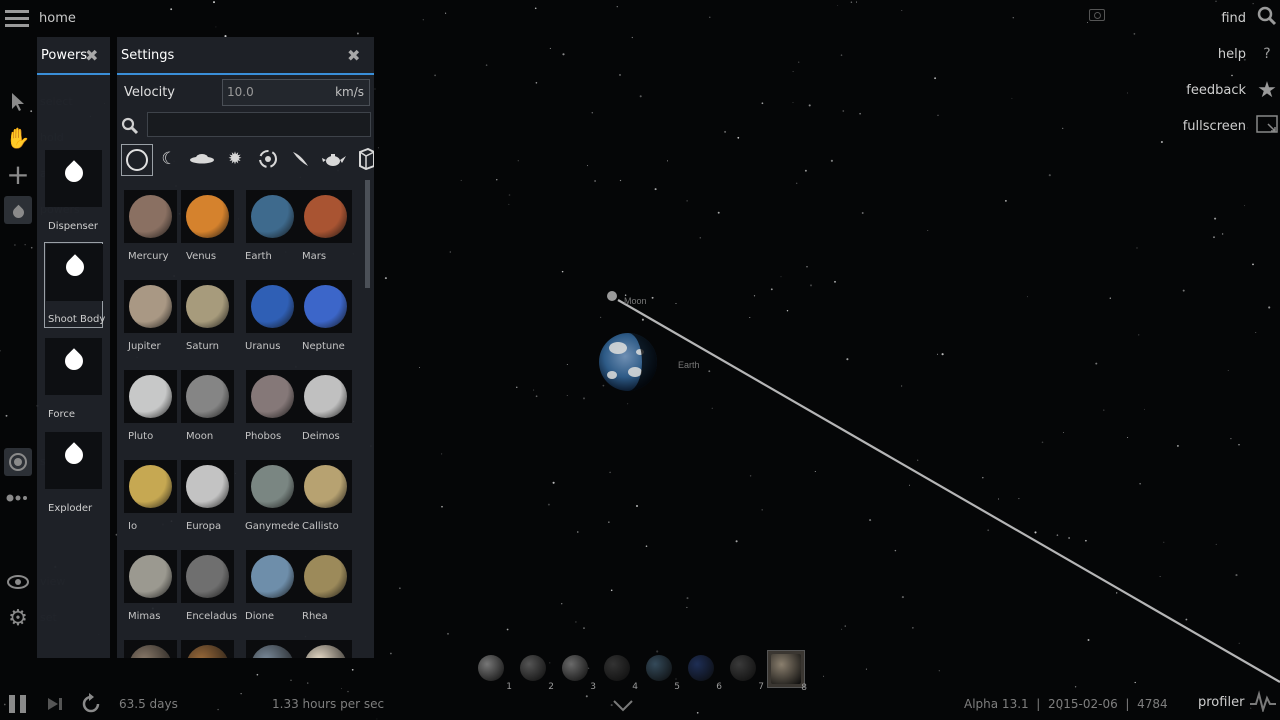  What do you see at coordinates (534, 671) in the screenshot?
I see `recent-body-slot: 2` at bounding box center [534, 671].